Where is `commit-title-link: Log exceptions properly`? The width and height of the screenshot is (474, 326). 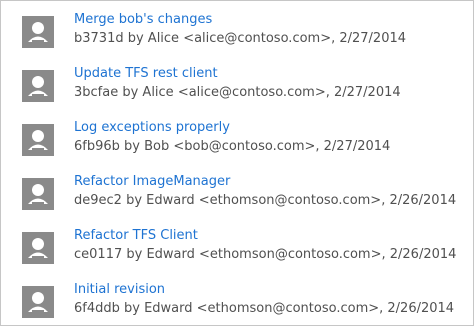 commit-title-link: Log exceptions properly is located at coordinates (152, 127).